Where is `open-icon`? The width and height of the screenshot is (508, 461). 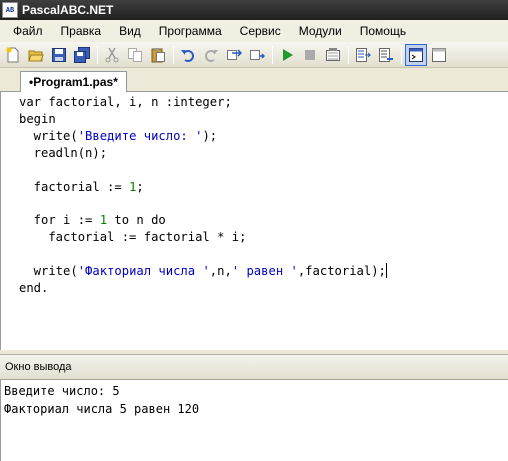 open-icon is located at coordinates (36, 55).